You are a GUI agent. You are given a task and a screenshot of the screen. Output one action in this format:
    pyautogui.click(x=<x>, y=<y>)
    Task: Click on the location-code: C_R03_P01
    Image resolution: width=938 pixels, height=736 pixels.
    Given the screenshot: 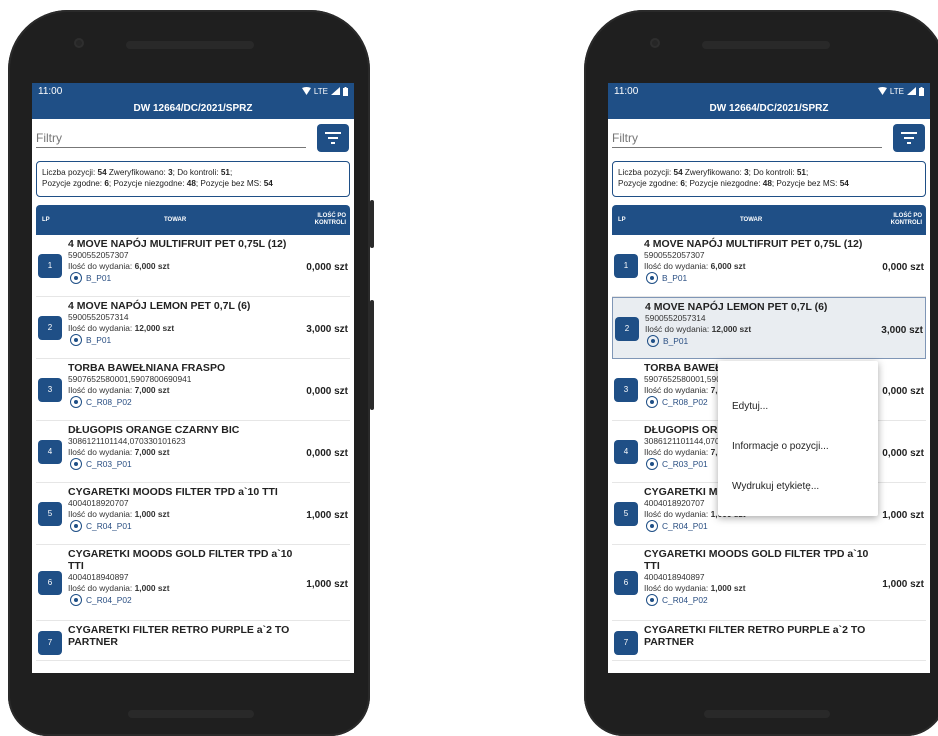 What is the action you would take?
    pyautogui.click(x=685, y=464)
    